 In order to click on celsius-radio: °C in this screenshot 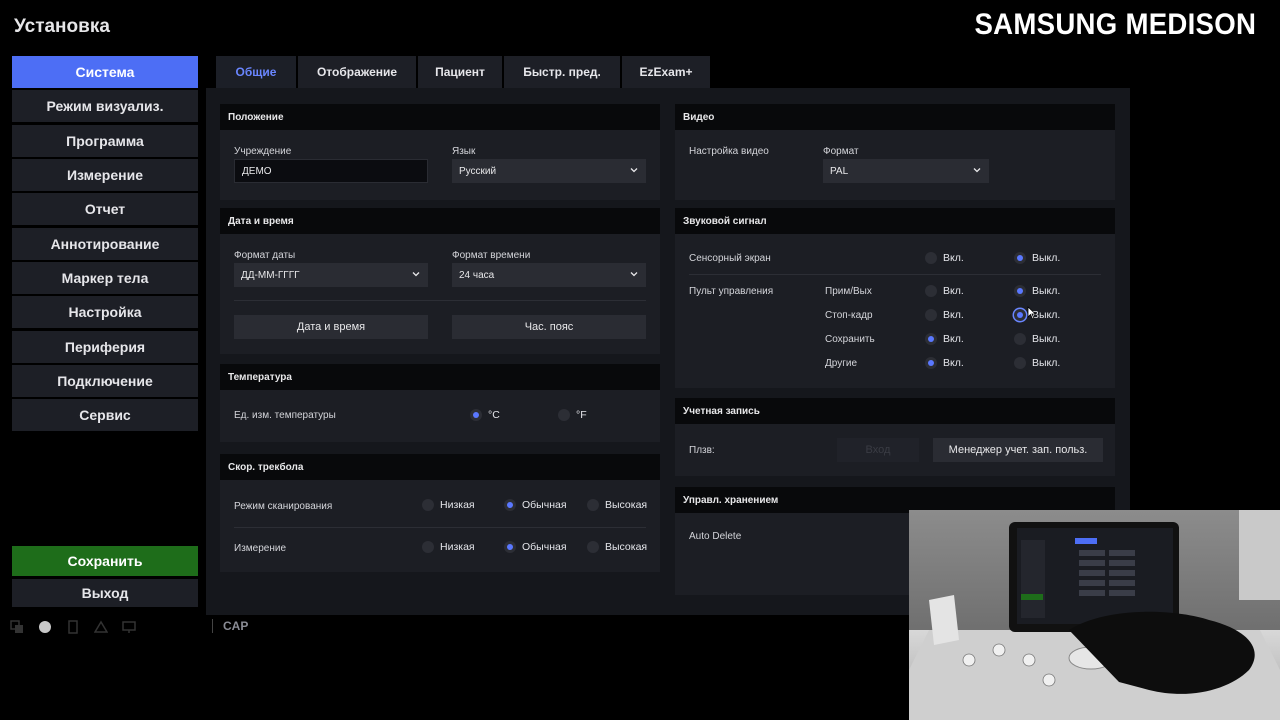, I will do `click(485, 415)`.